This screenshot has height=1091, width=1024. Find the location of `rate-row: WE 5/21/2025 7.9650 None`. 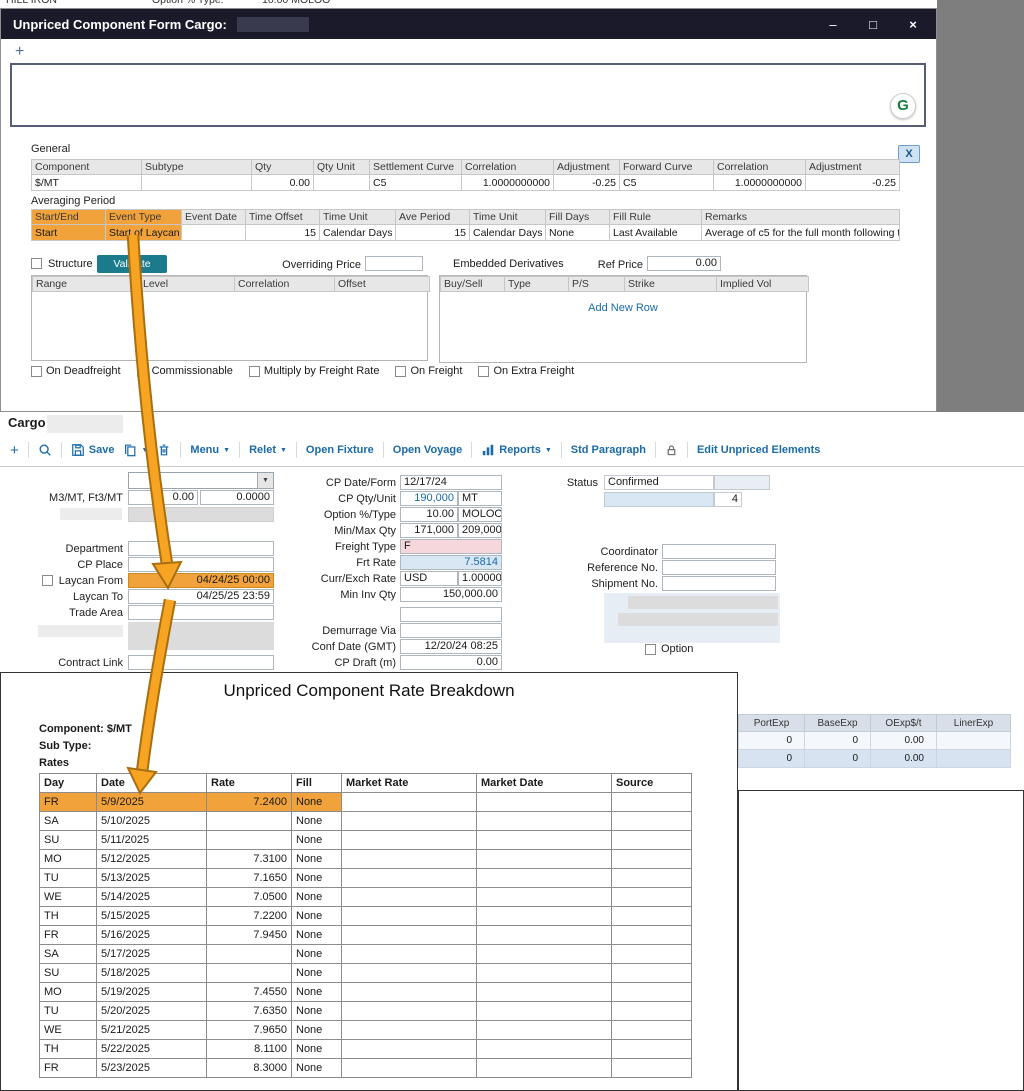

rate-row: WE 5/21/2025 7.9650 None is located at coordinates (365, 1030).